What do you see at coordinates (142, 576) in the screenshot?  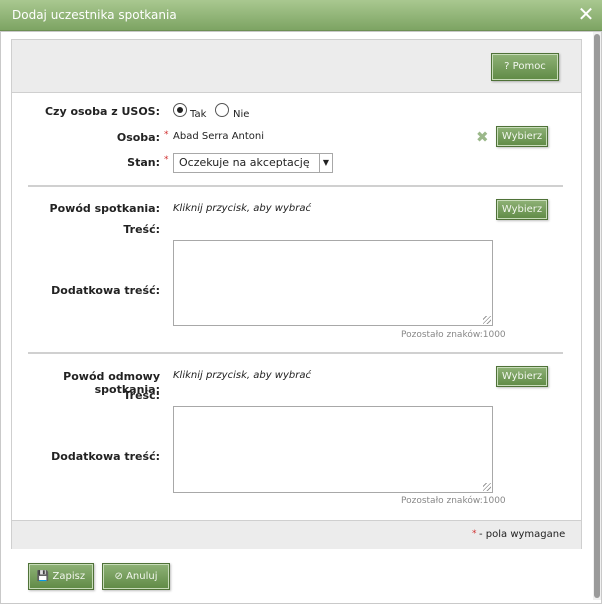 I see `cancel-button-label: Anuluj` at bounding box center [142, 576].